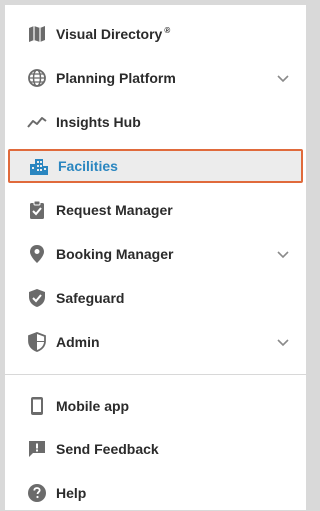  What do you see at coordinates (155, 374) in the screenshot?
I see `divider` at bounding box center [155, 374].